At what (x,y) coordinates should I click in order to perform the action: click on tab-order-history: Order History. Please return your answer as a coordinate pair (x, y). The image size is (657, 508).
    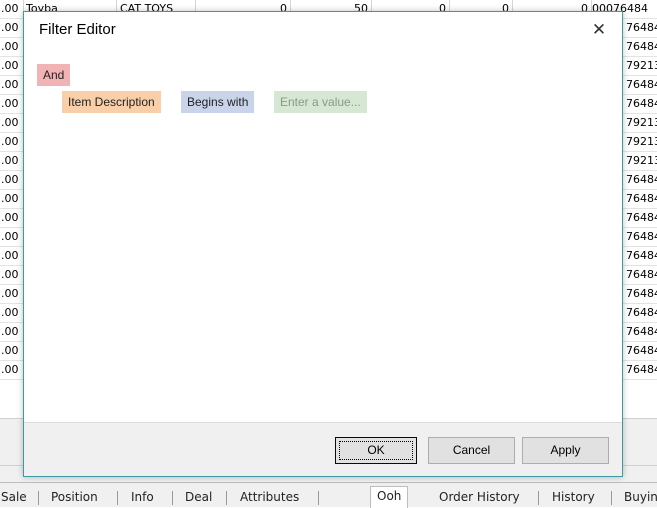
    Looking at the image, I should click on (479, 497).